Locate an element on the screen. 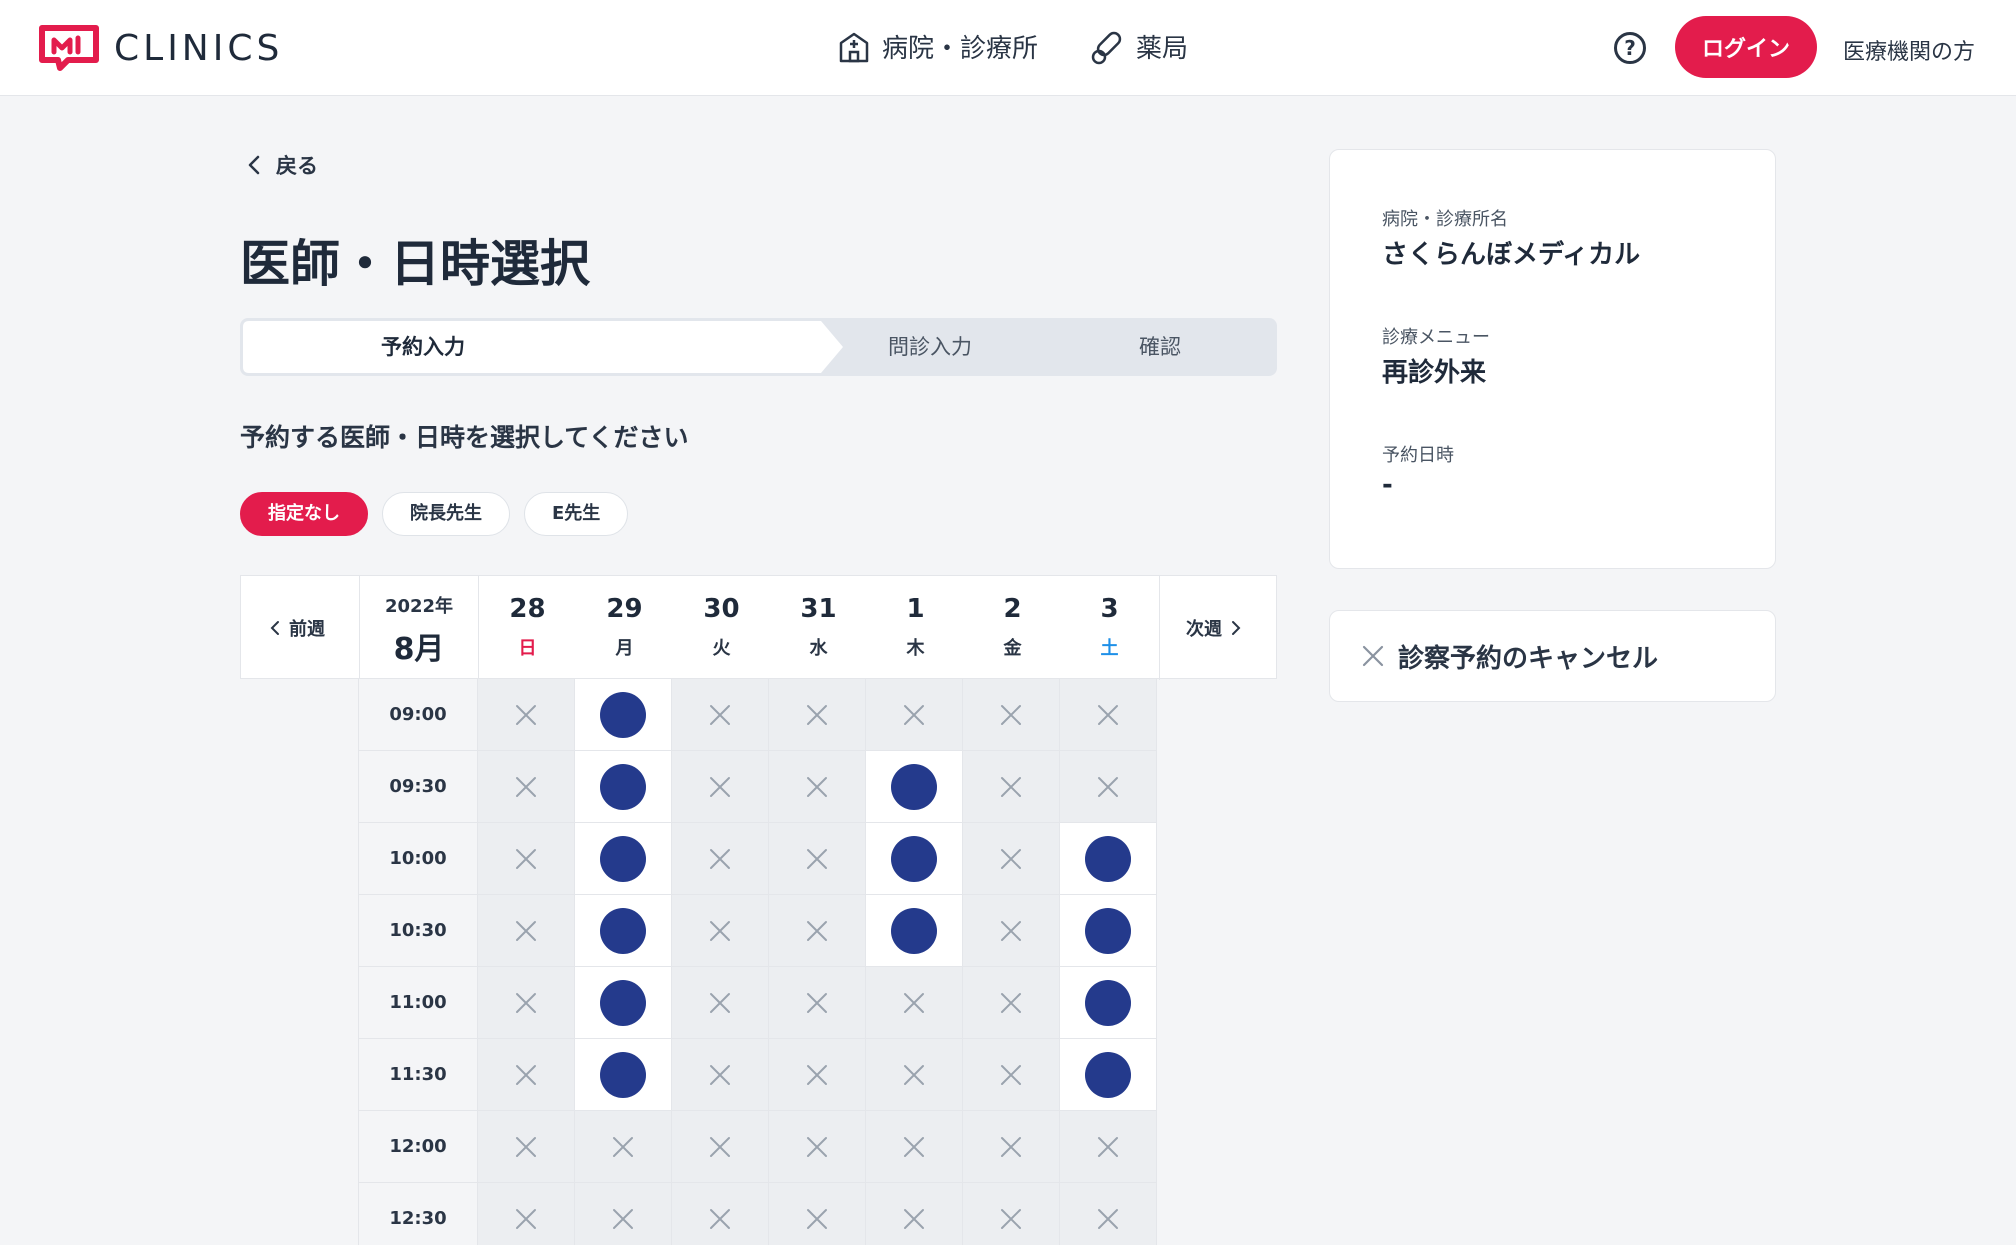 The height and width of the screenshot is (1245, 2016). doctor-chip-none: 指定なし is located at coordinates (304, 514).